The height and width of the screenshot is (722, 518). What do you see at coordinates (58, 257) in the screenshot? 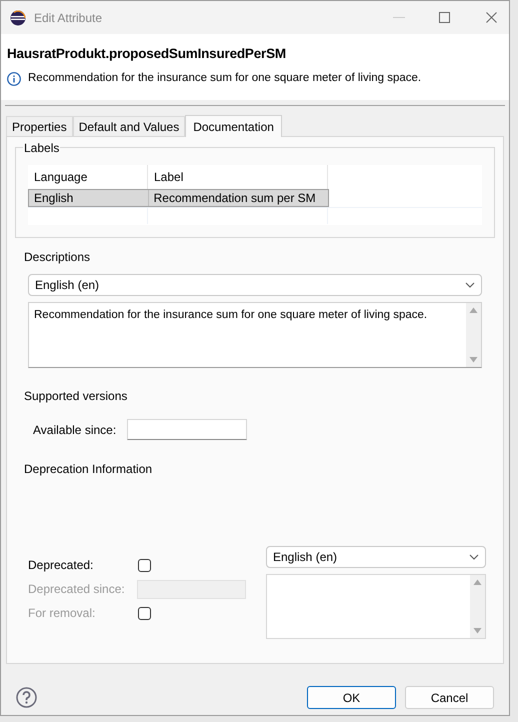
I see `section-label: Descriptions` at bounding box center [58, 257].